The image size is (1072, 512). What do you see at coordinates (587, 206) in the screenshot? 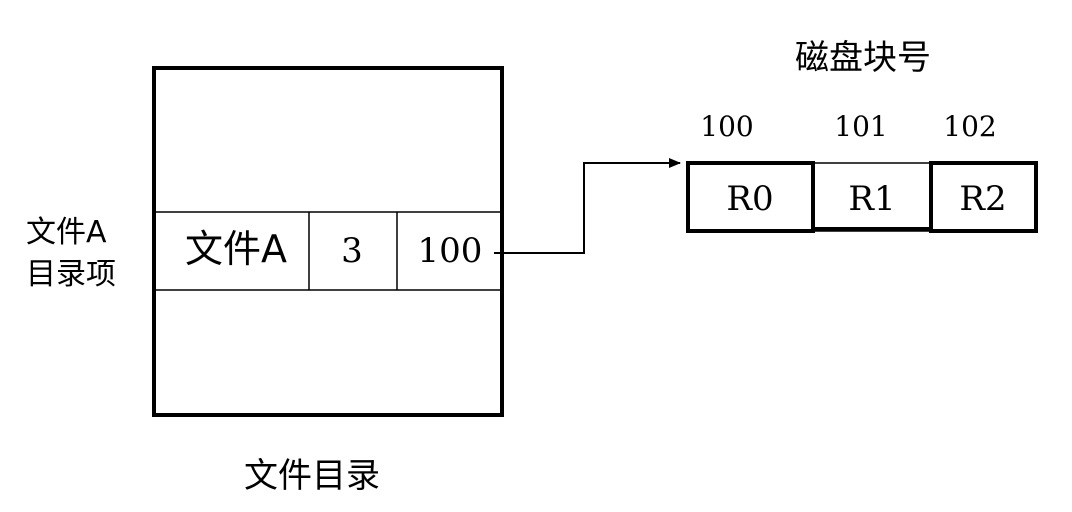
I see `pointer-arrow` at bounding box center [587, 206].